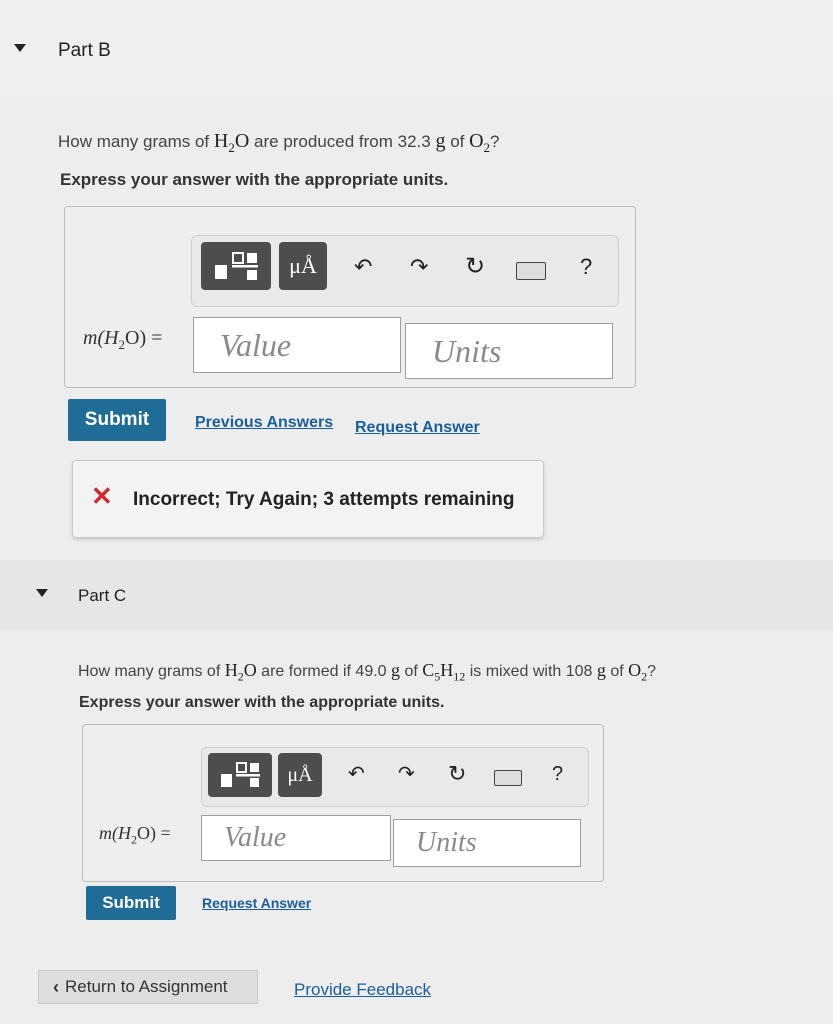 The image size is (833, 1024). I want to click on part-c-header: Part C, so click(416, 595).